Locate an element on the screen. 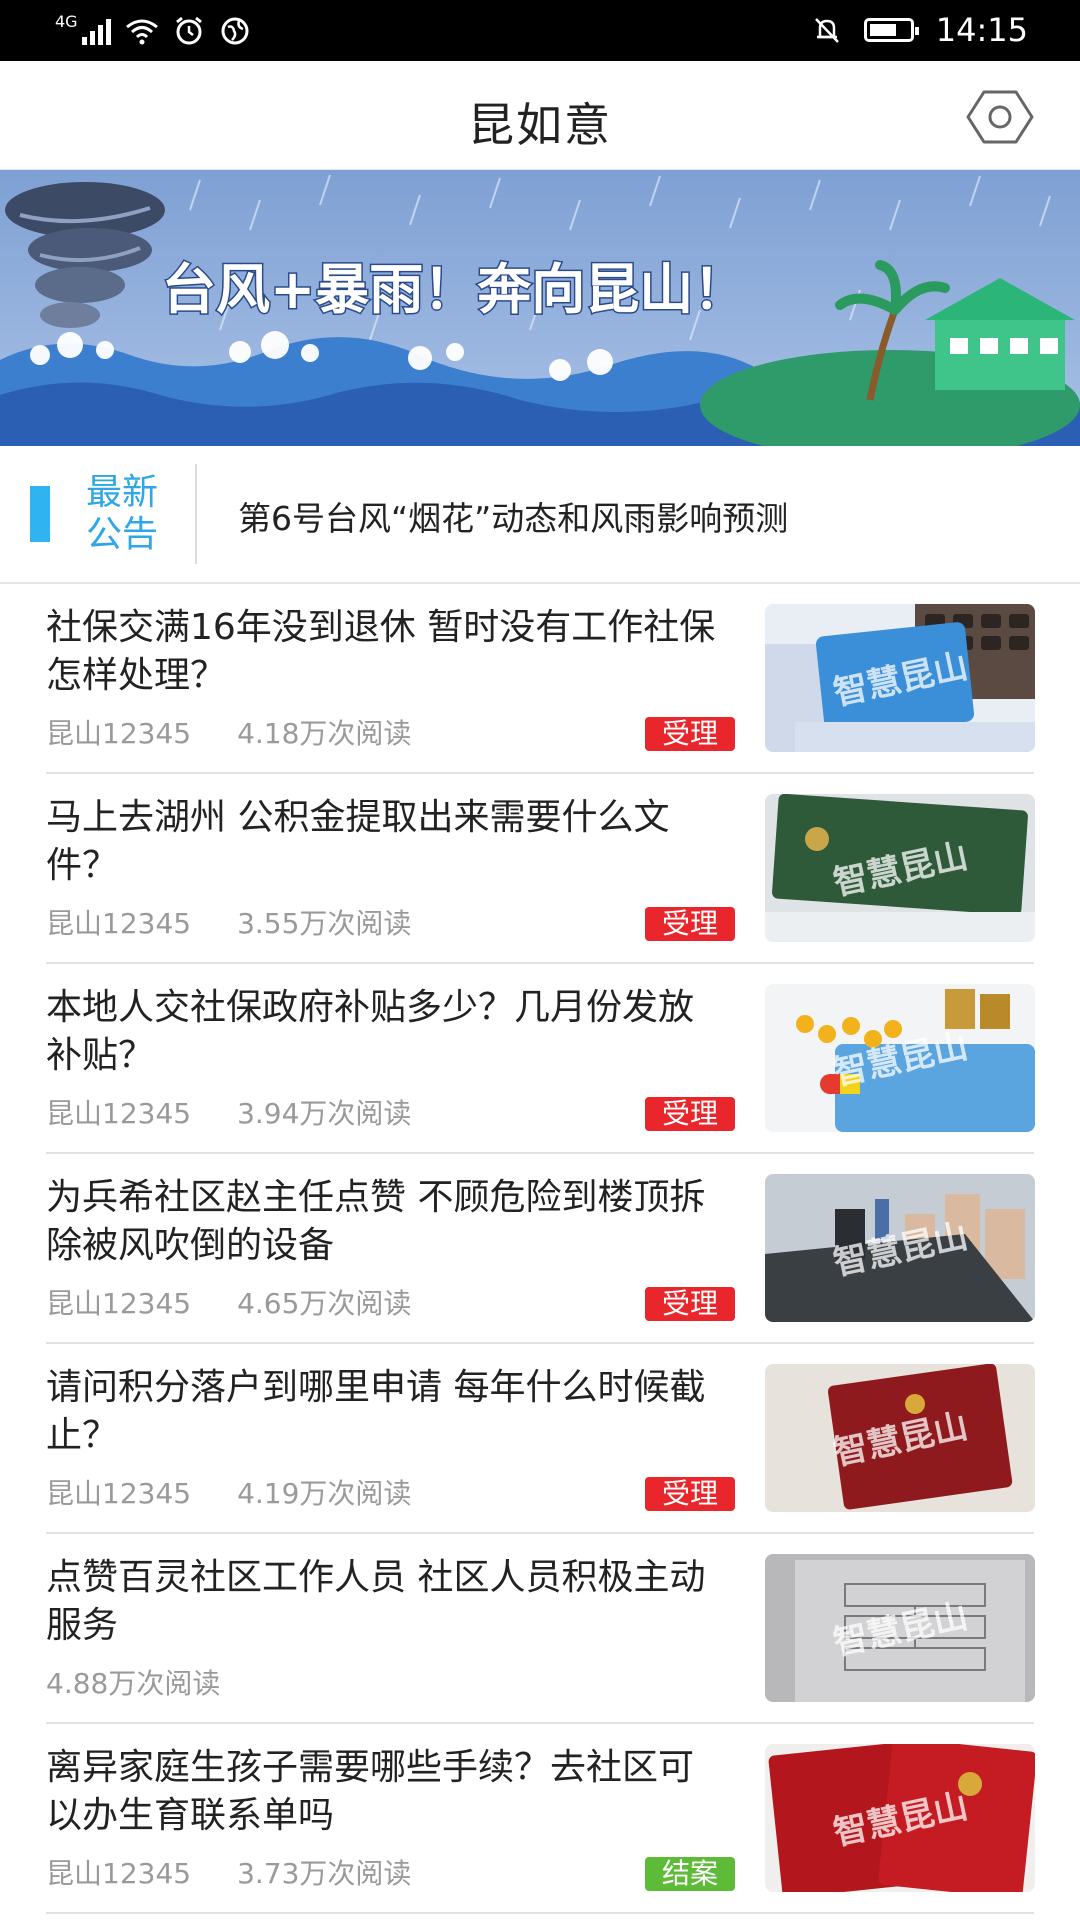 The height and width of the screenshot is (1920, 1080). page-title: 昆如意 is located at coordinates (540, 125).